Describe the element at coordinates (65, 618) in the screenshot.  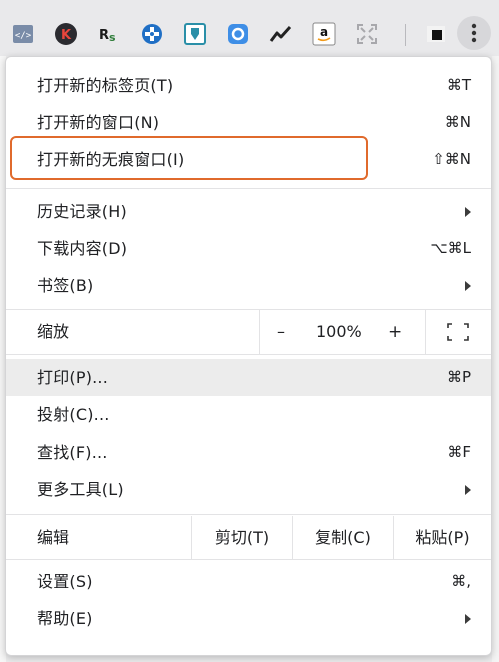
I see `menu-item-label: 帮助(E)` at that location.